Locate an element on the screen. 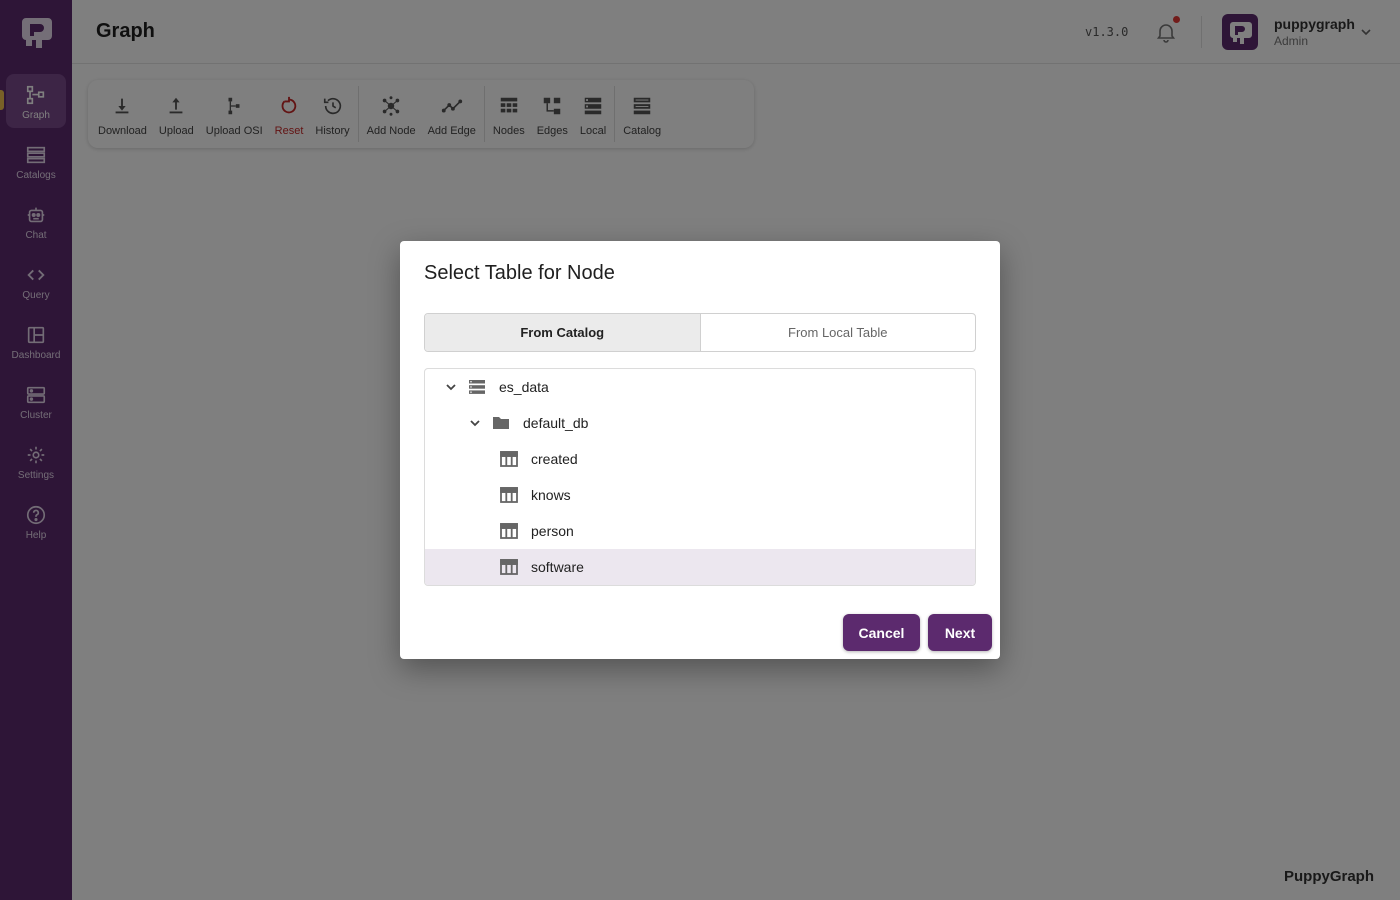 Image resolution: width=1400 pixels, height=900 pixels. tree-node-catalog: es_data is located at coordinates (700, 387).